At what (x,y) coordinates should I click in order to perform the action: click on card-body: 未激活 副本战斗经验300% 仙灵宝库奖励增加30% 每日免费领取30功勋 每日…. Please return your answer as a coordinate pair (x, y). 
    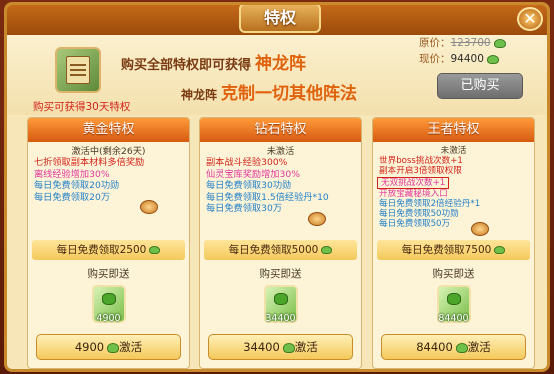
    Looking at the image, I should click on (280, 191).